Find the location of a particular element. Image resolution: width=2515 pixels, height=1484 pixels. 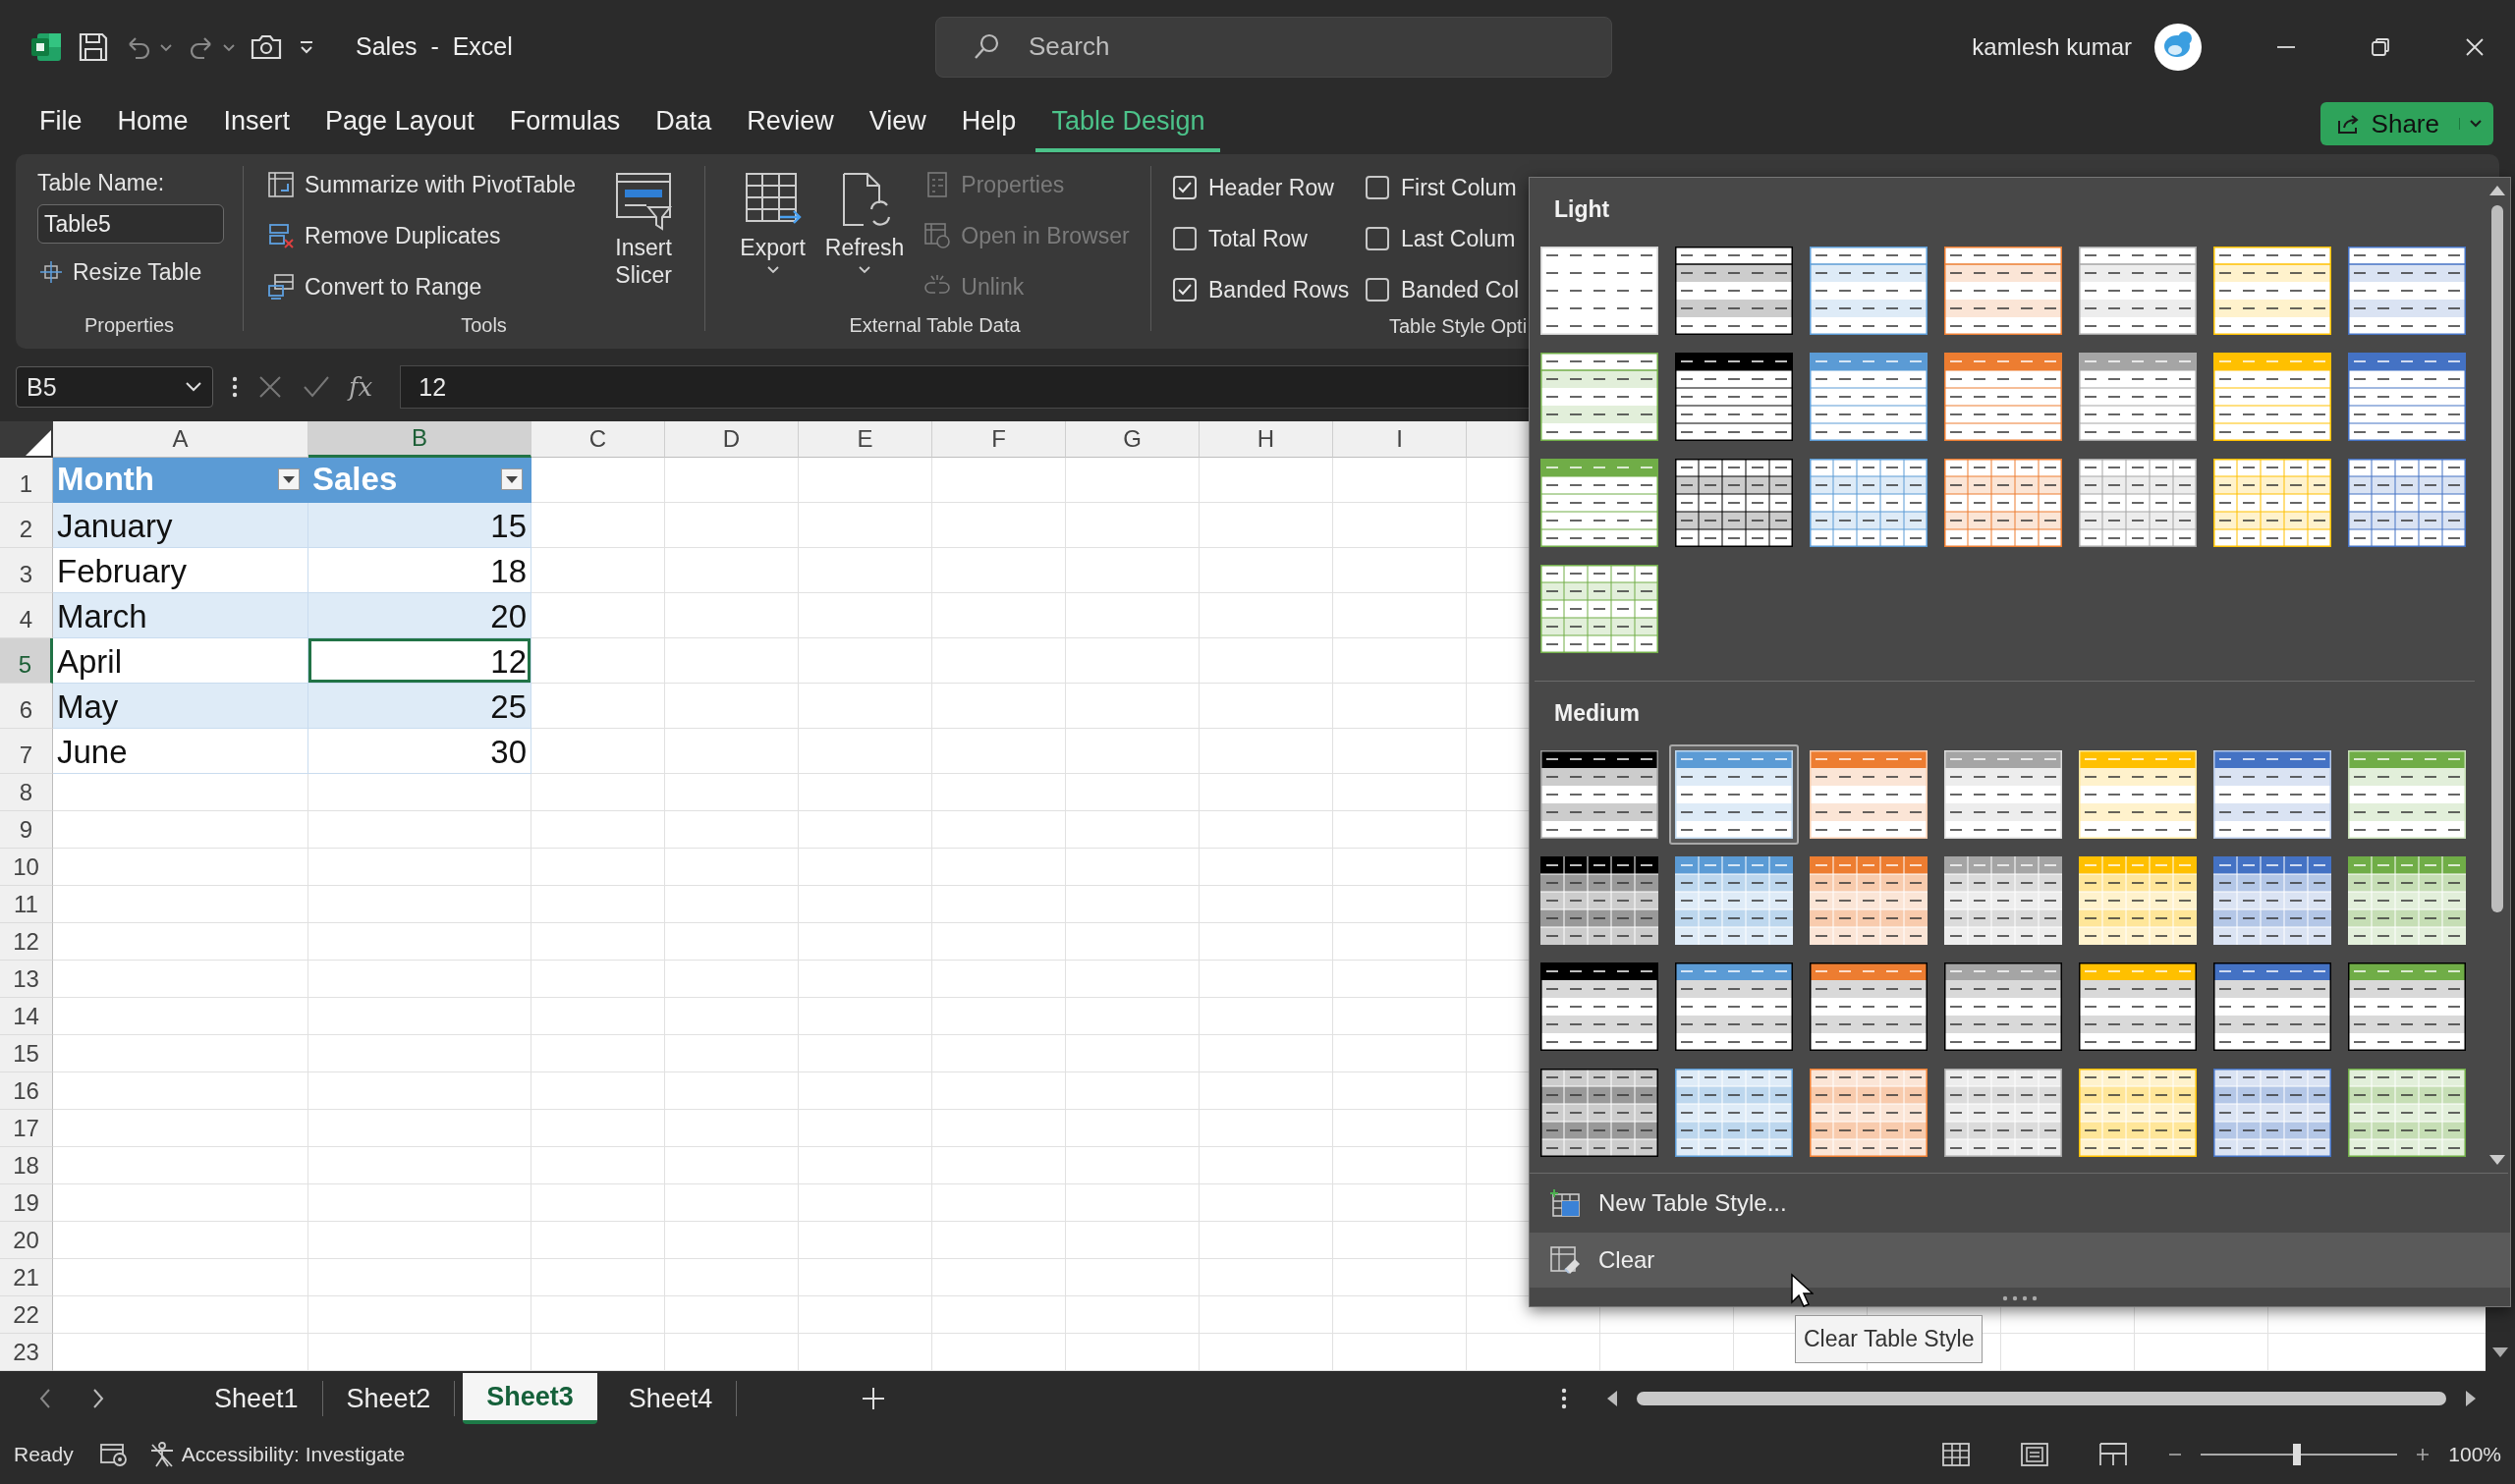

table-cell: 18 is located at coordinates (419, 570).